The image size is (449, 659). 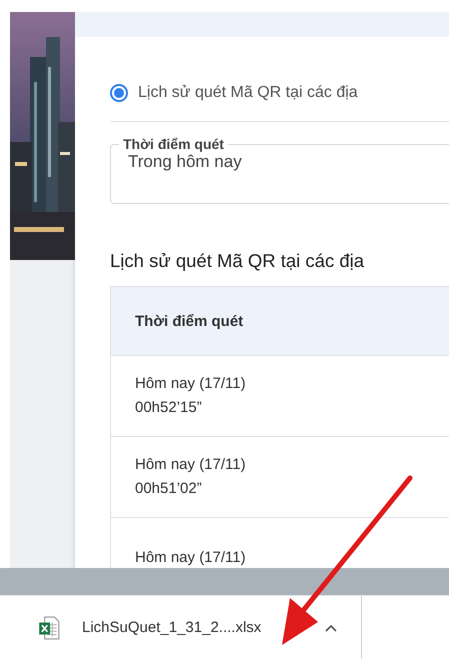 What do you see at coordinates (238, 261) in the screenshot?
I see `section-title: Lịch sử quét Mã QR tại các địa` at bounding box center [238, 261].